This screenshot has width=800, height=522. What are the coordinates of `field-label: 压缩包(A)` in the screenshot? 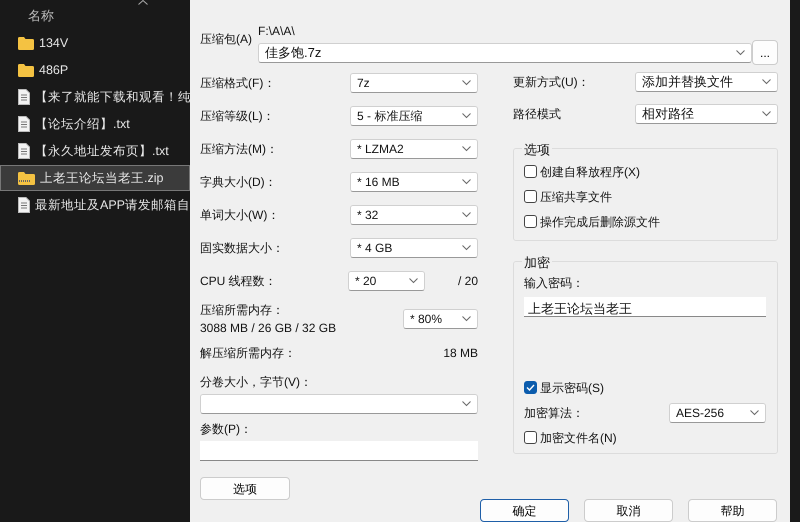 It's located at (226, 39).